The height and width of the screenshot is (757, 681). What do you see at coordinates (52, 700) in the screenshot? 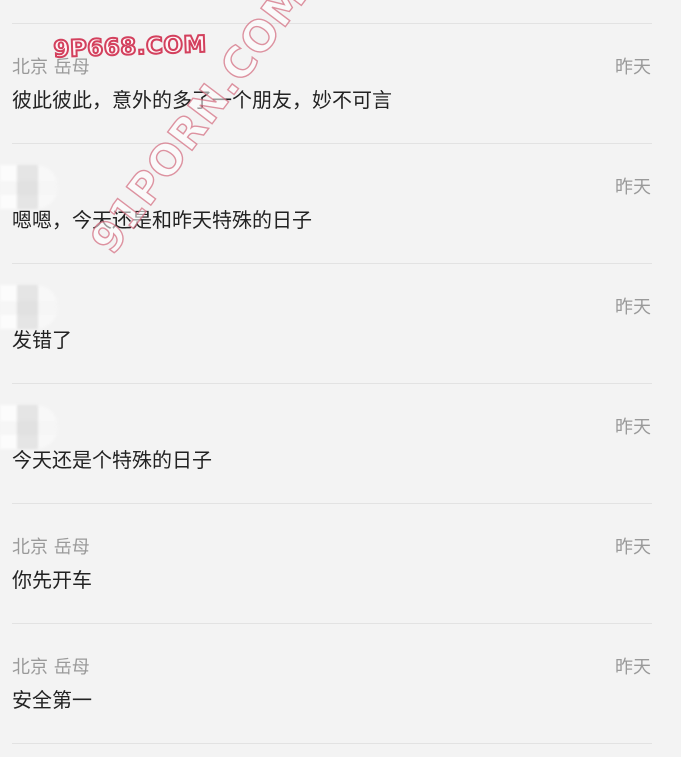
I see `comment-text: 安全第一` at bounding box center [52, 700].